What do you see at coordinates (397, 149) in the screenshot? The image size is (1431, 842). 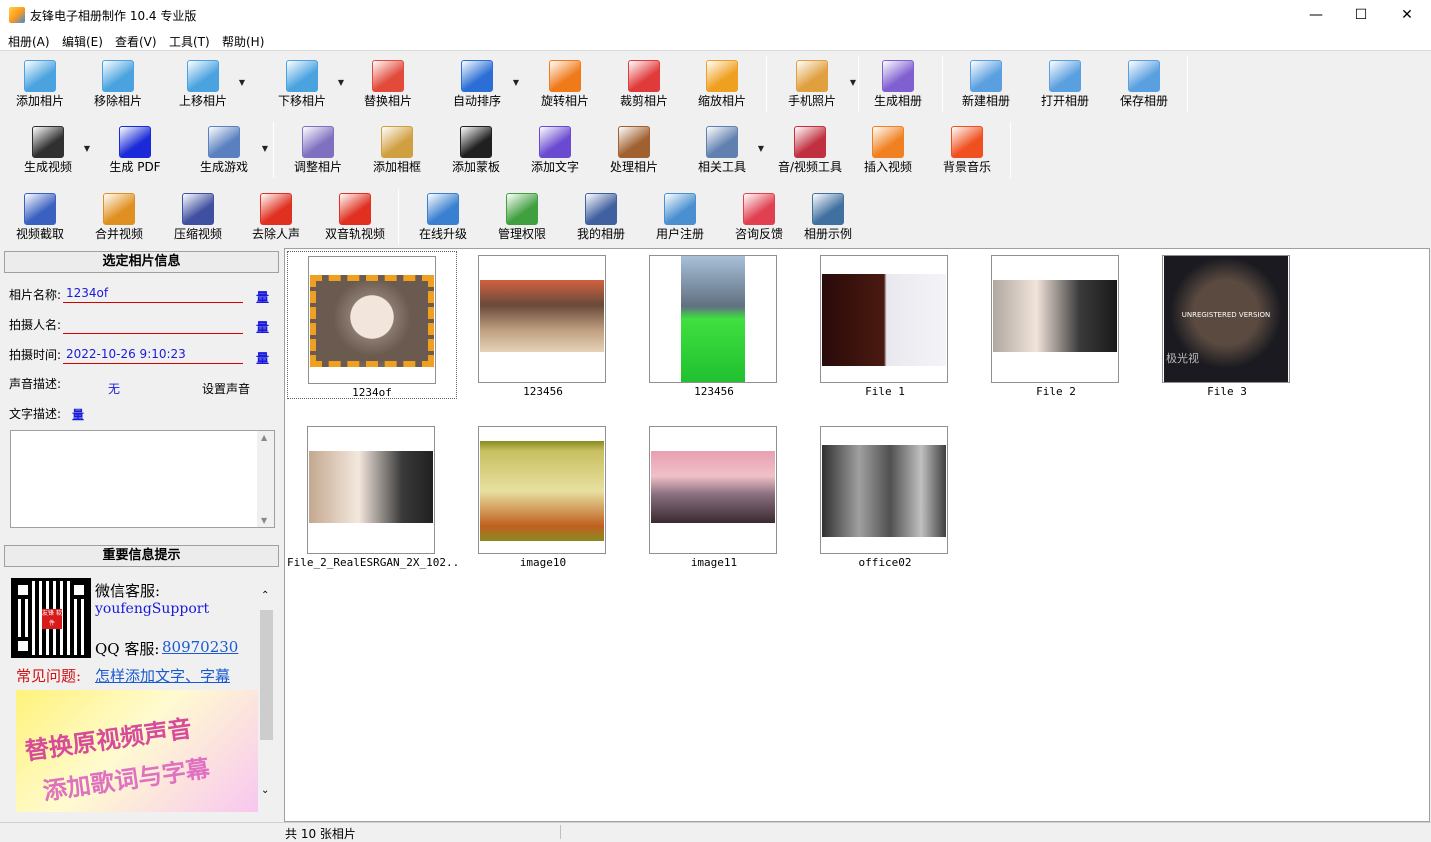 I see `toolbar-button-frame: 添加相框` at bounding box center [397, 149].